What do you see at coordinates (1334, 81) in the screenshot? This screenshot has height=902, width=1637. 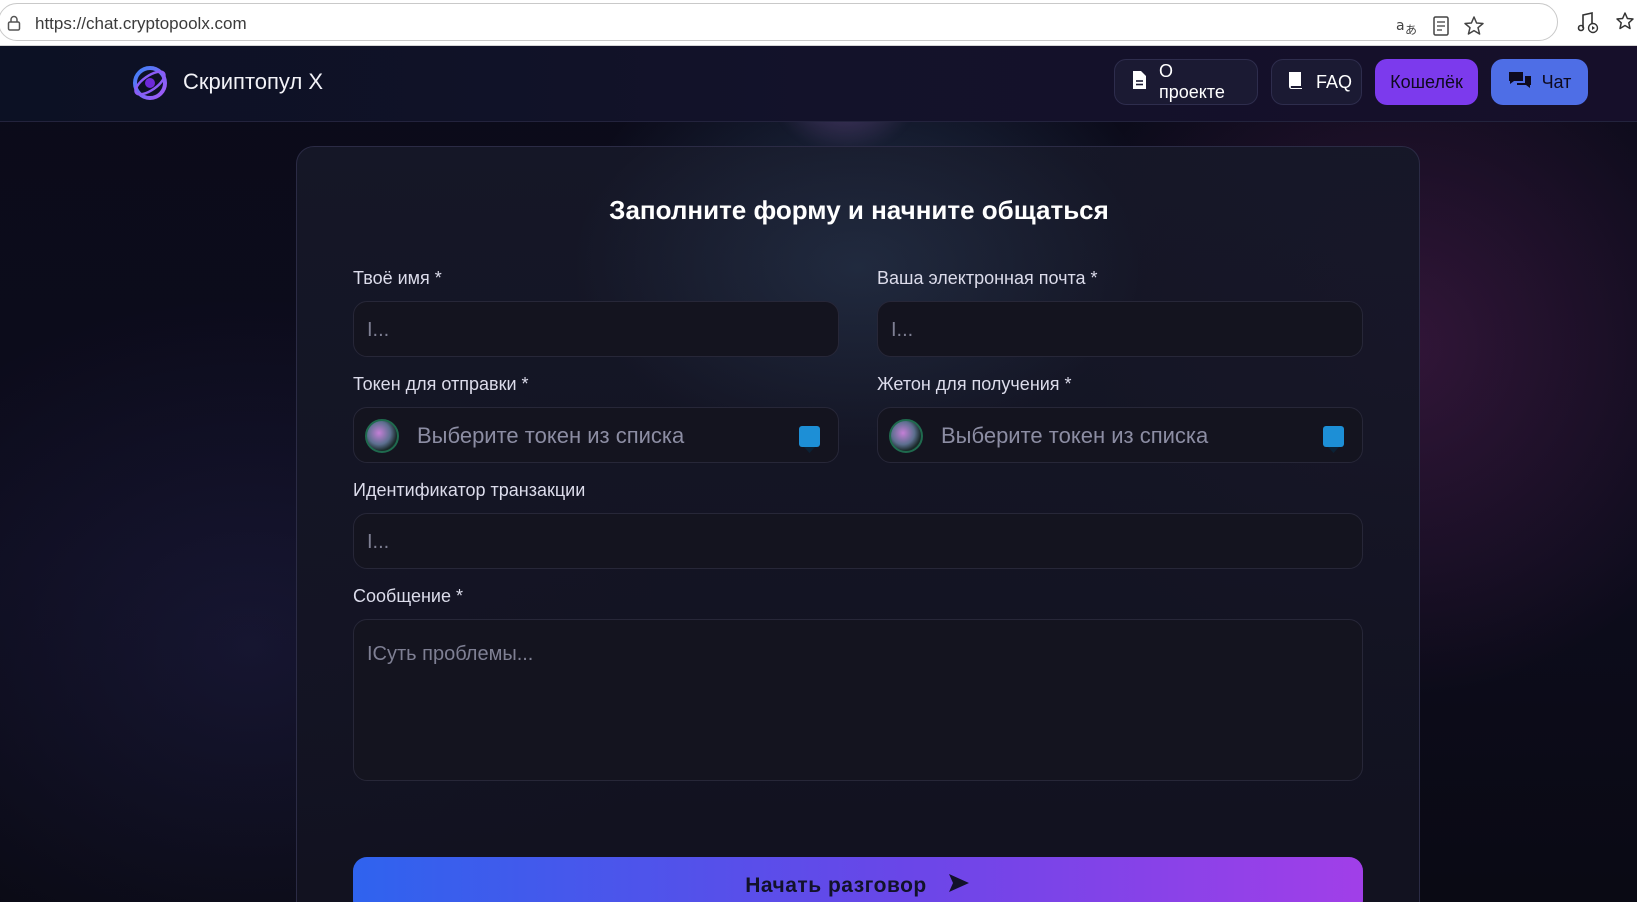 I see `faq-label: FAQ` at bounding box center [1334, 81].